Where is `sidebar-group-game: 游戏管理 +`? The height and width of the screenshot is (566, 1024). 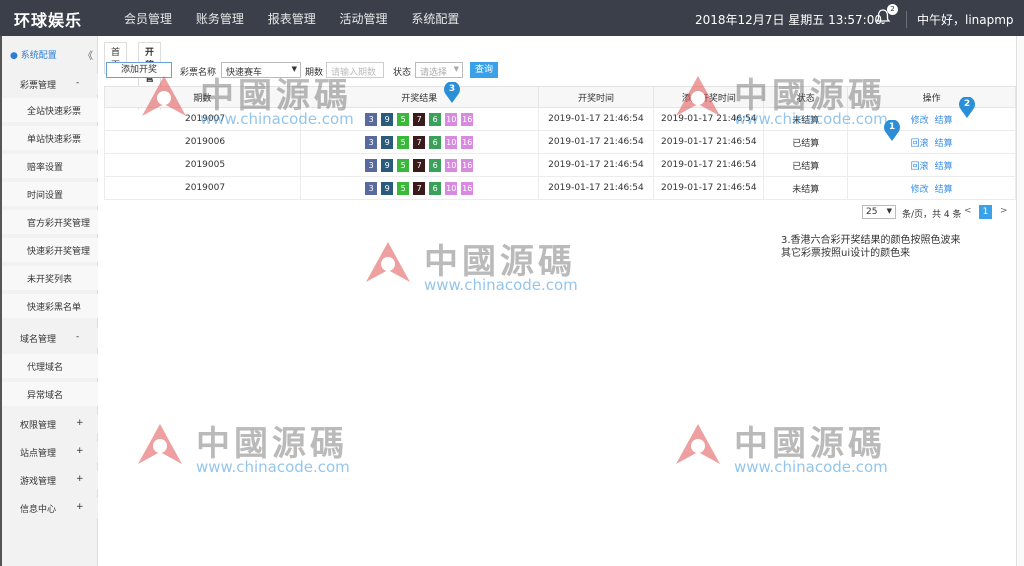 sidebar-group-game: 游戏管理 + is located at coordinates (49, 480).